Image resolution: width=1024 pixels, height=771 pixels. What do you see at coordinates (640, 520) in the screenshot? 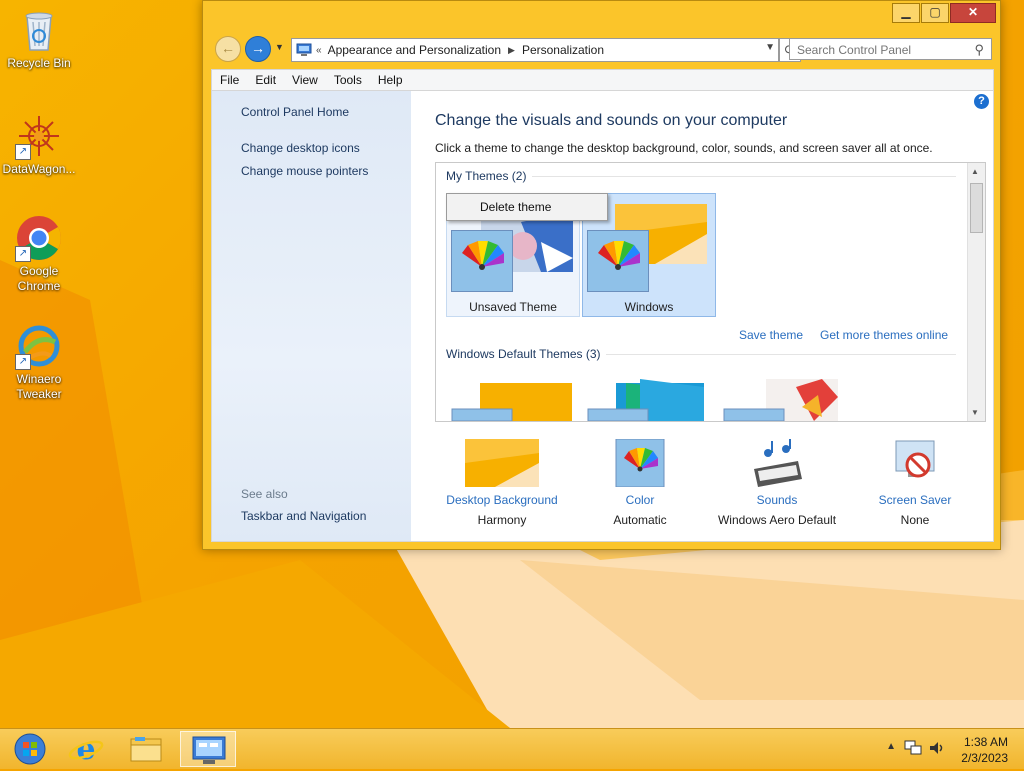
I see `color-value: Automatic` at bounding box center [640, 520].